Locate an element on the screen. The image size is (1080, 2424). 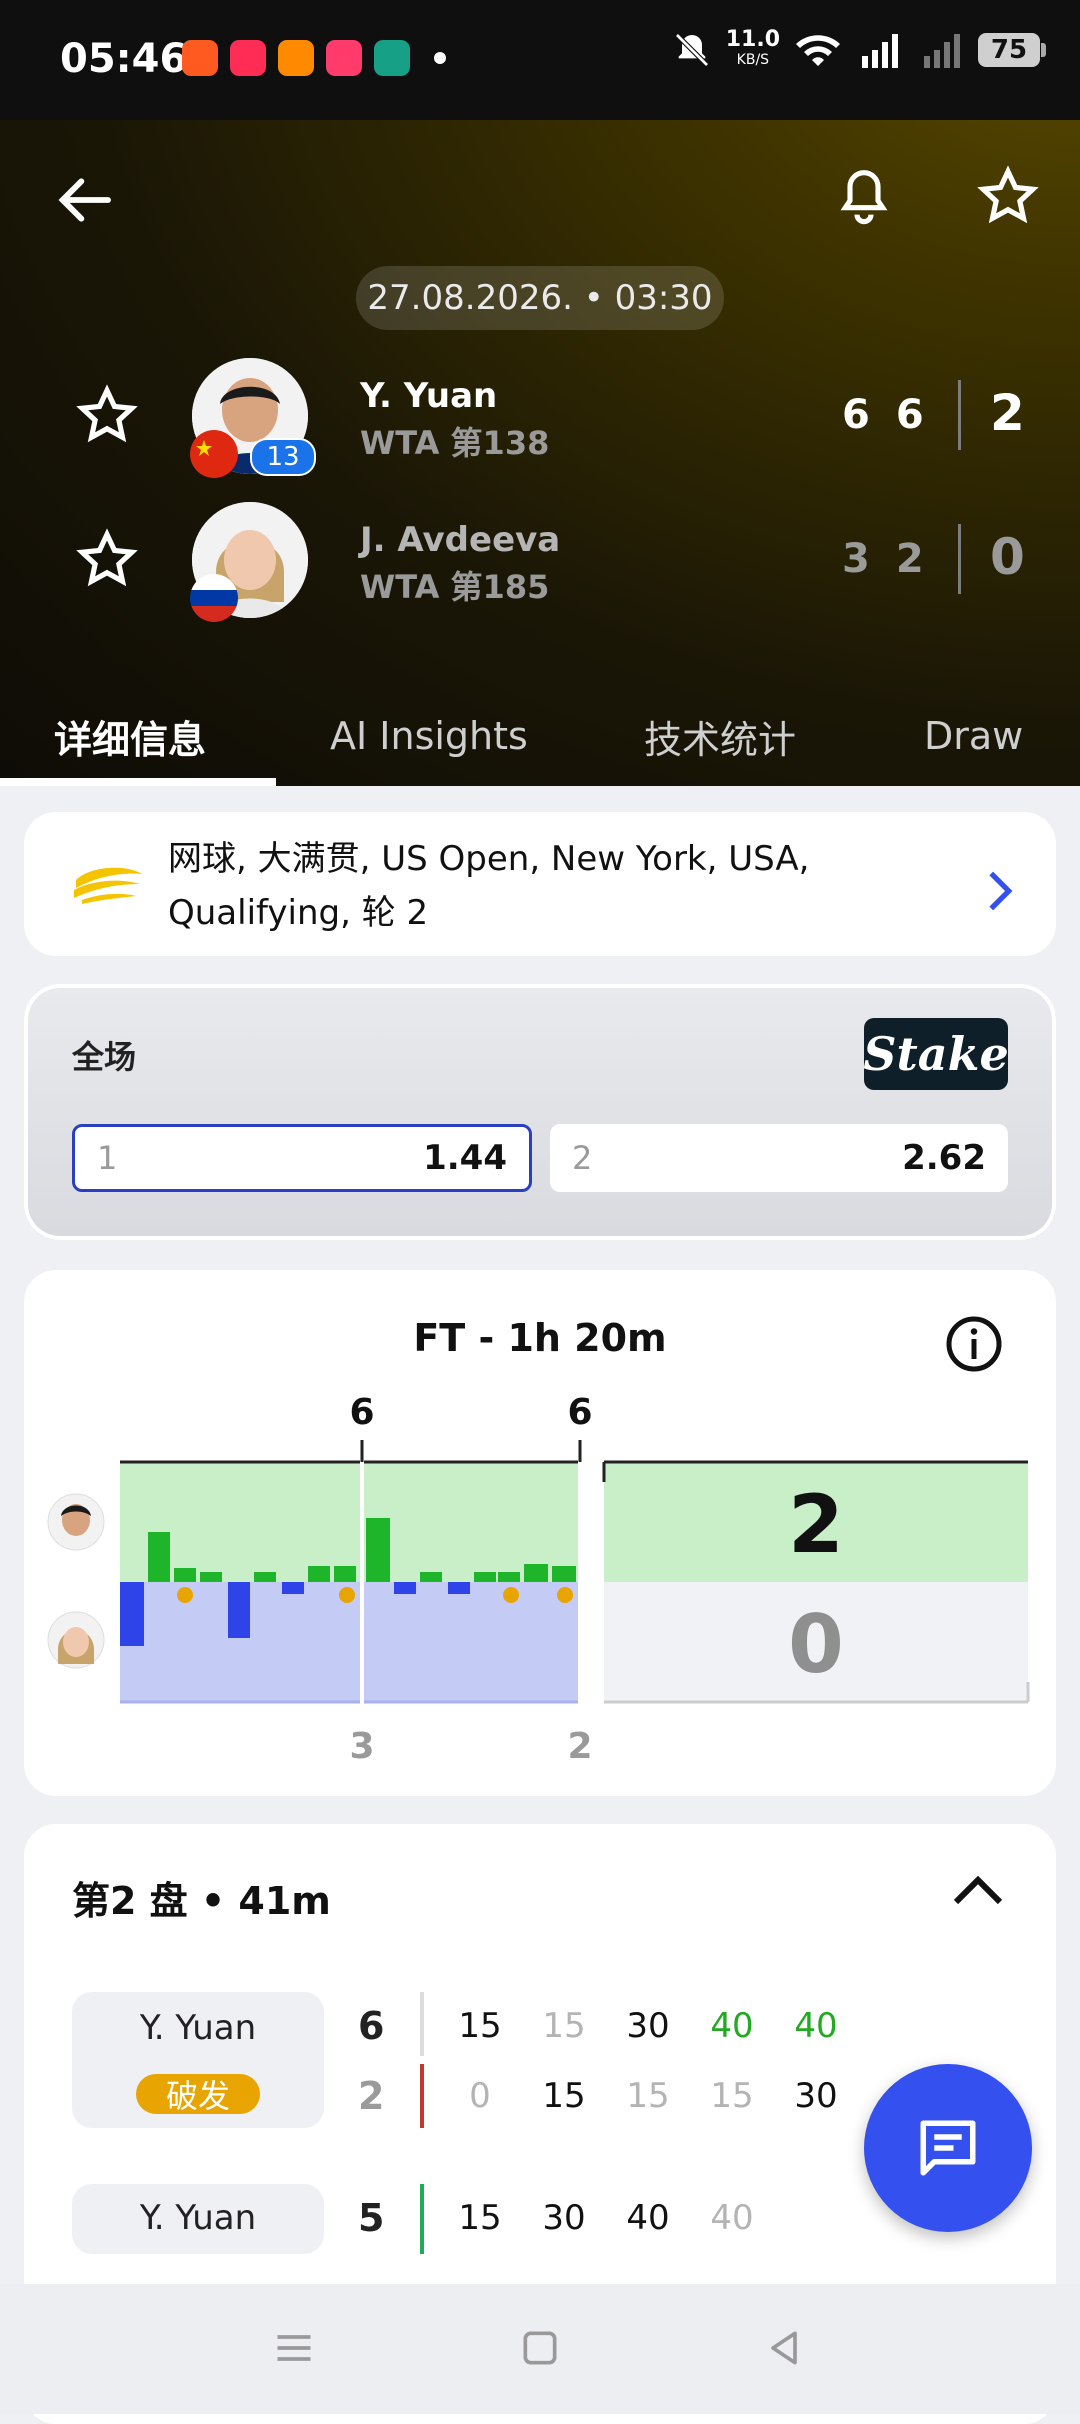
game-score-bottom: 2 is located at coordinates (371, 2096).